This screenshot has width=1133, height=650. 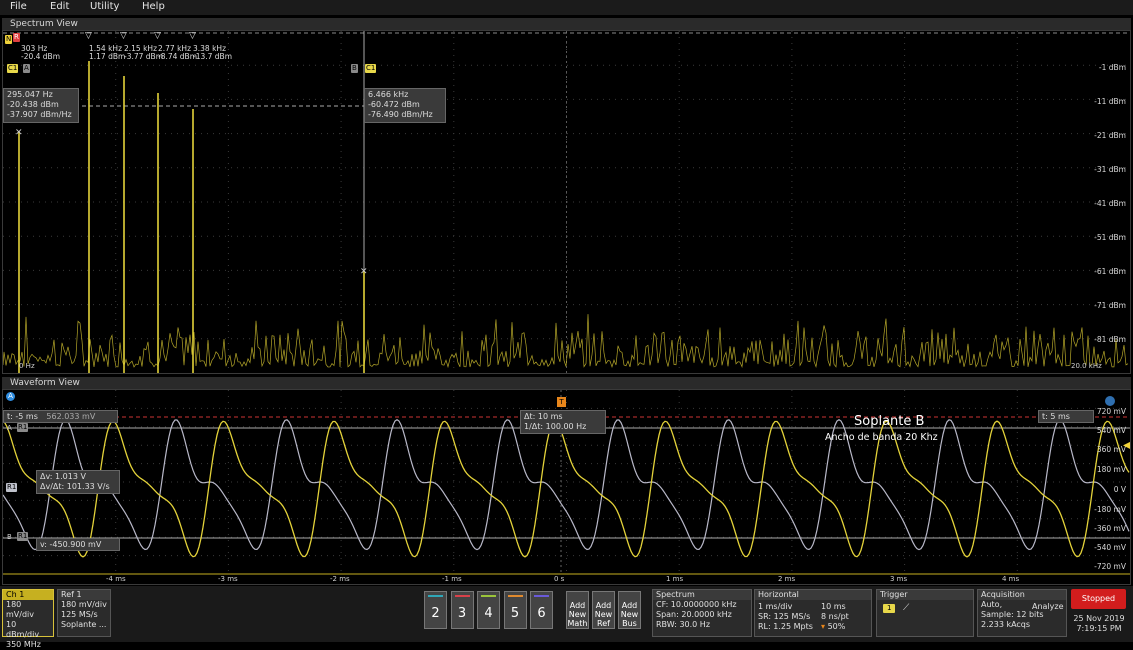 I want to click on cursor-a-row-label: A, so click(x=9, y=428).